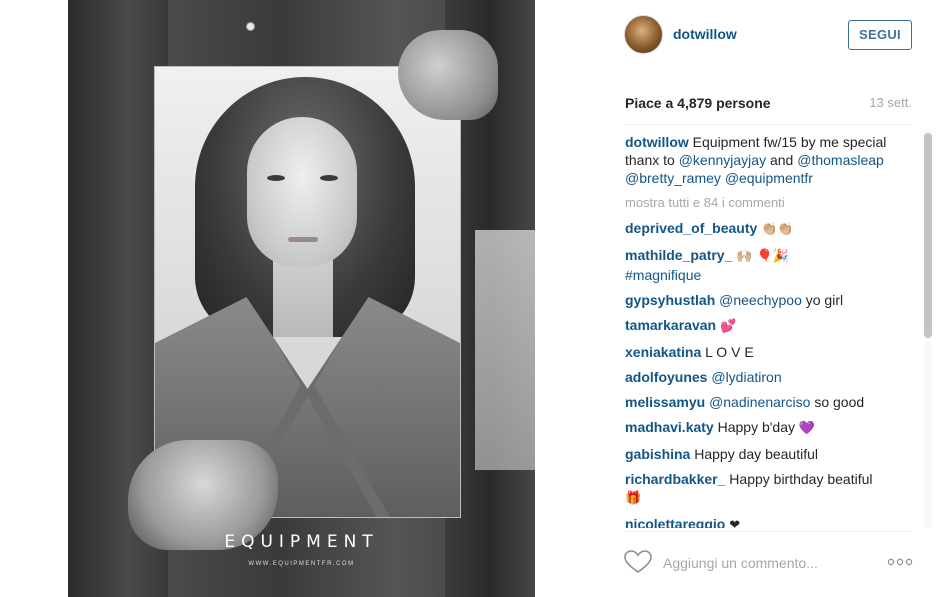 This screenshot has width=937, height=597. Describe the element at coordinates (771, 352) in the screenshot. I see `comment-item: xeniakatina L O V E` at that location.